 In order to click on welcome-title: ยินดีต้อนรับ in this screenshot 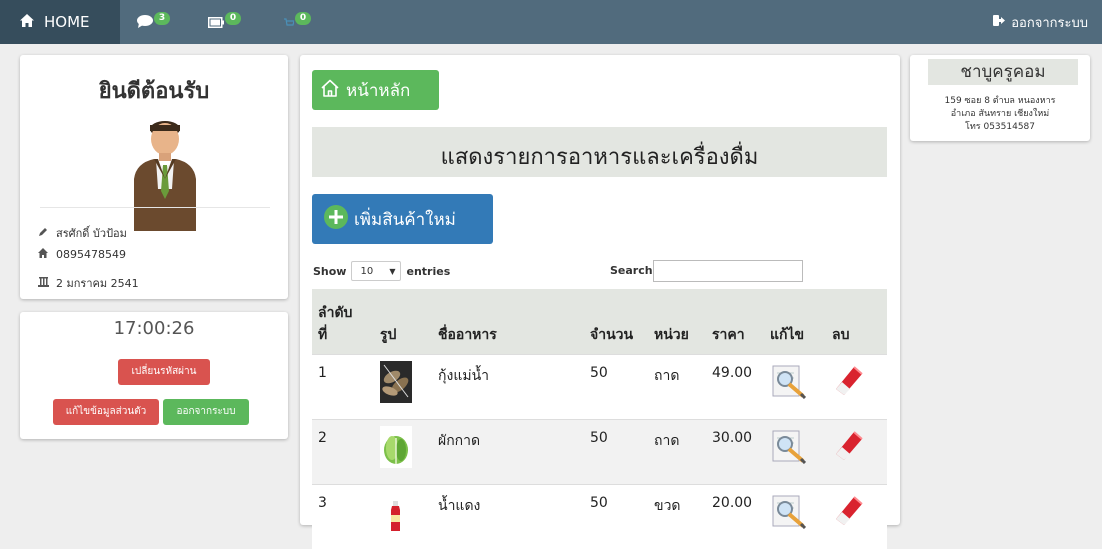, I will do `click(154, 90)`.